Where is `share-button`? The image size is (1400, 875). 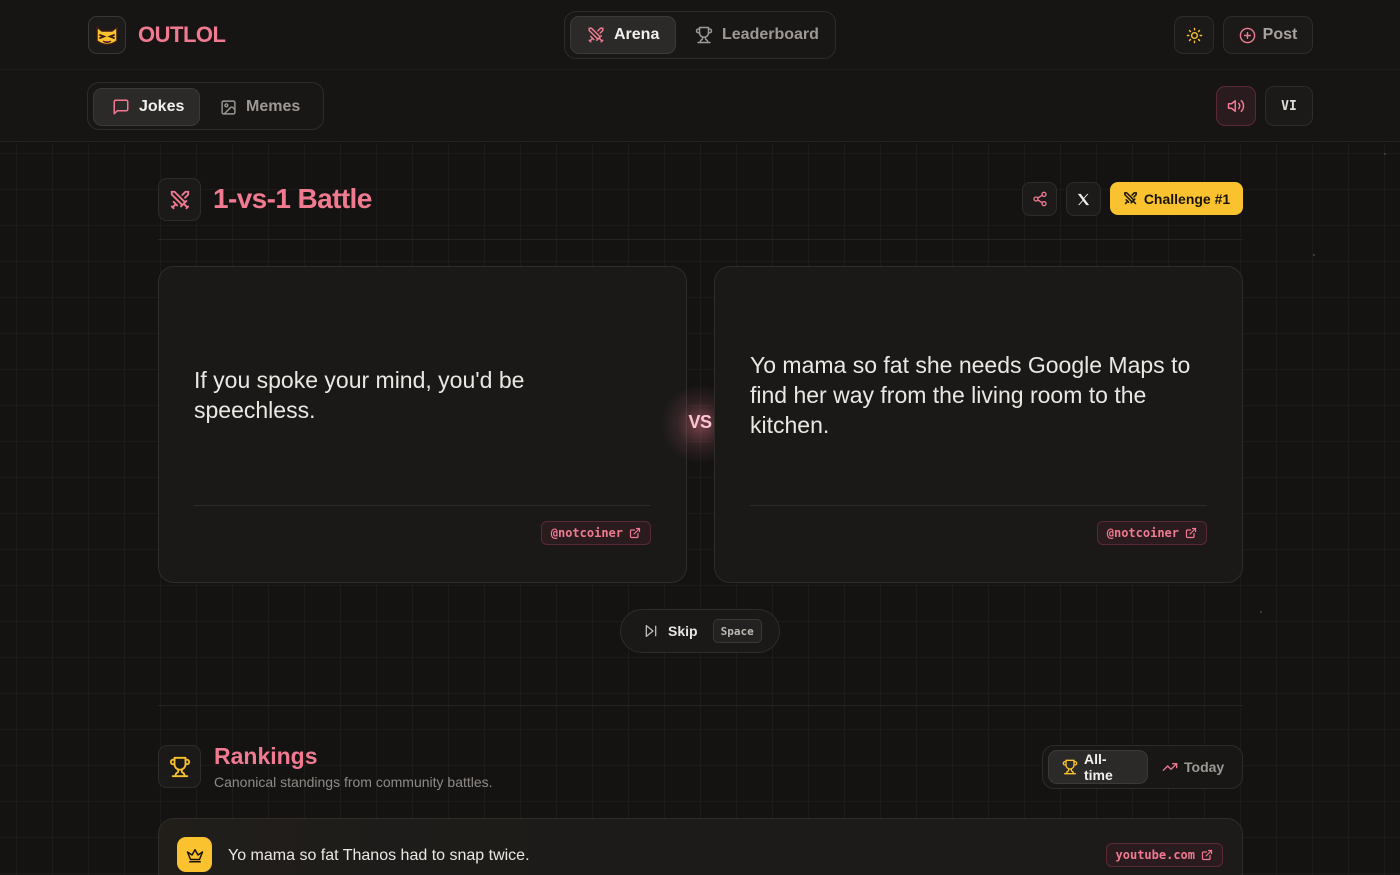
share-button is located at coordinates (1039, 199).